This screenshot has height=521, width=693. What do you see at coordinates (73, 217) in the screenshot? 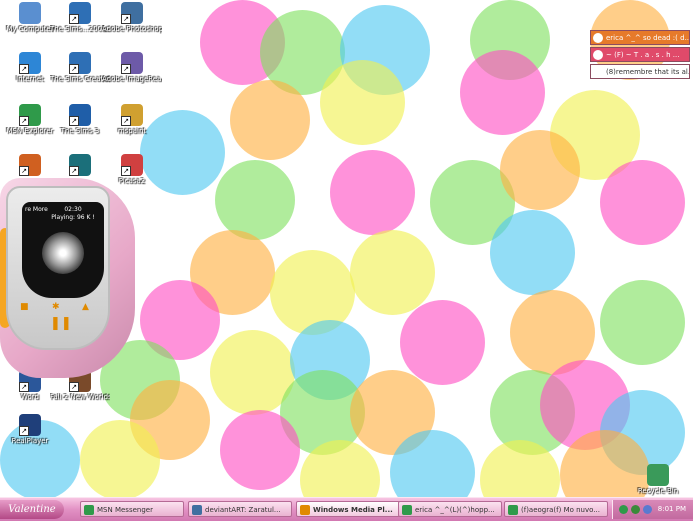
I see `media-player-status: Playing: 96 K !` at bounding box center [73, 217].